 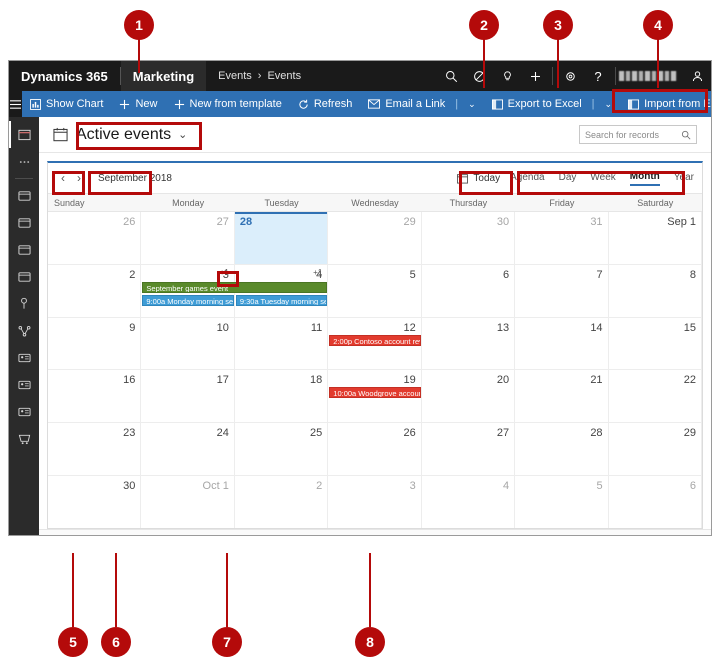 What do you see at coordinates (602, 178) in the screenshot?
I see `tab-week: Week` at bounding box center [602, 178].